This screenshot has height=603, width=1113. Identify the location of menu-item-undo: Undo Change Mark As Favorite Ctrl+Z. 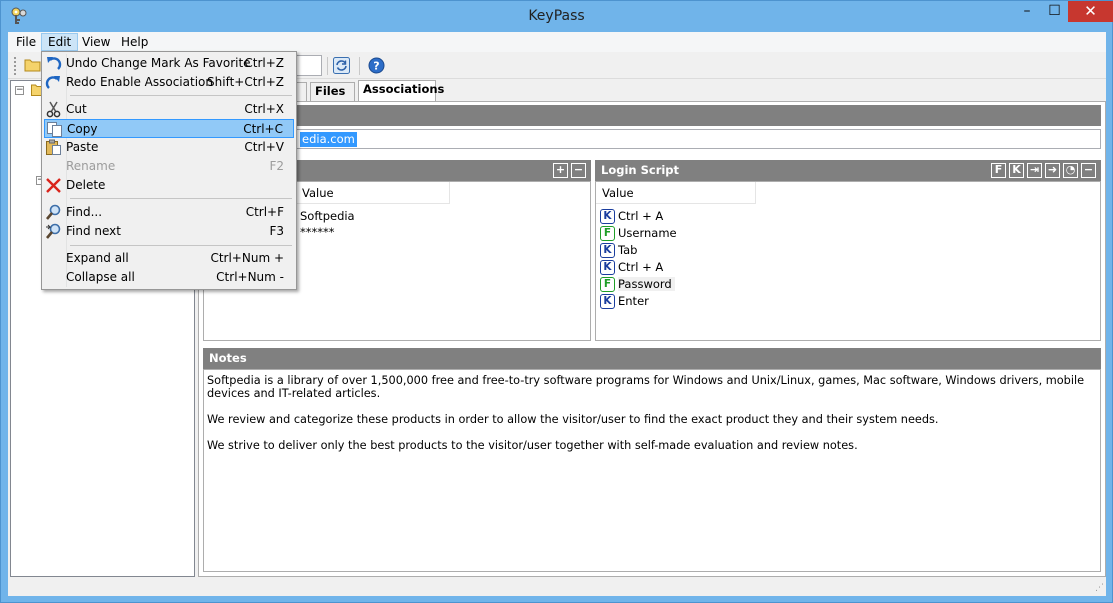
(169, 63).